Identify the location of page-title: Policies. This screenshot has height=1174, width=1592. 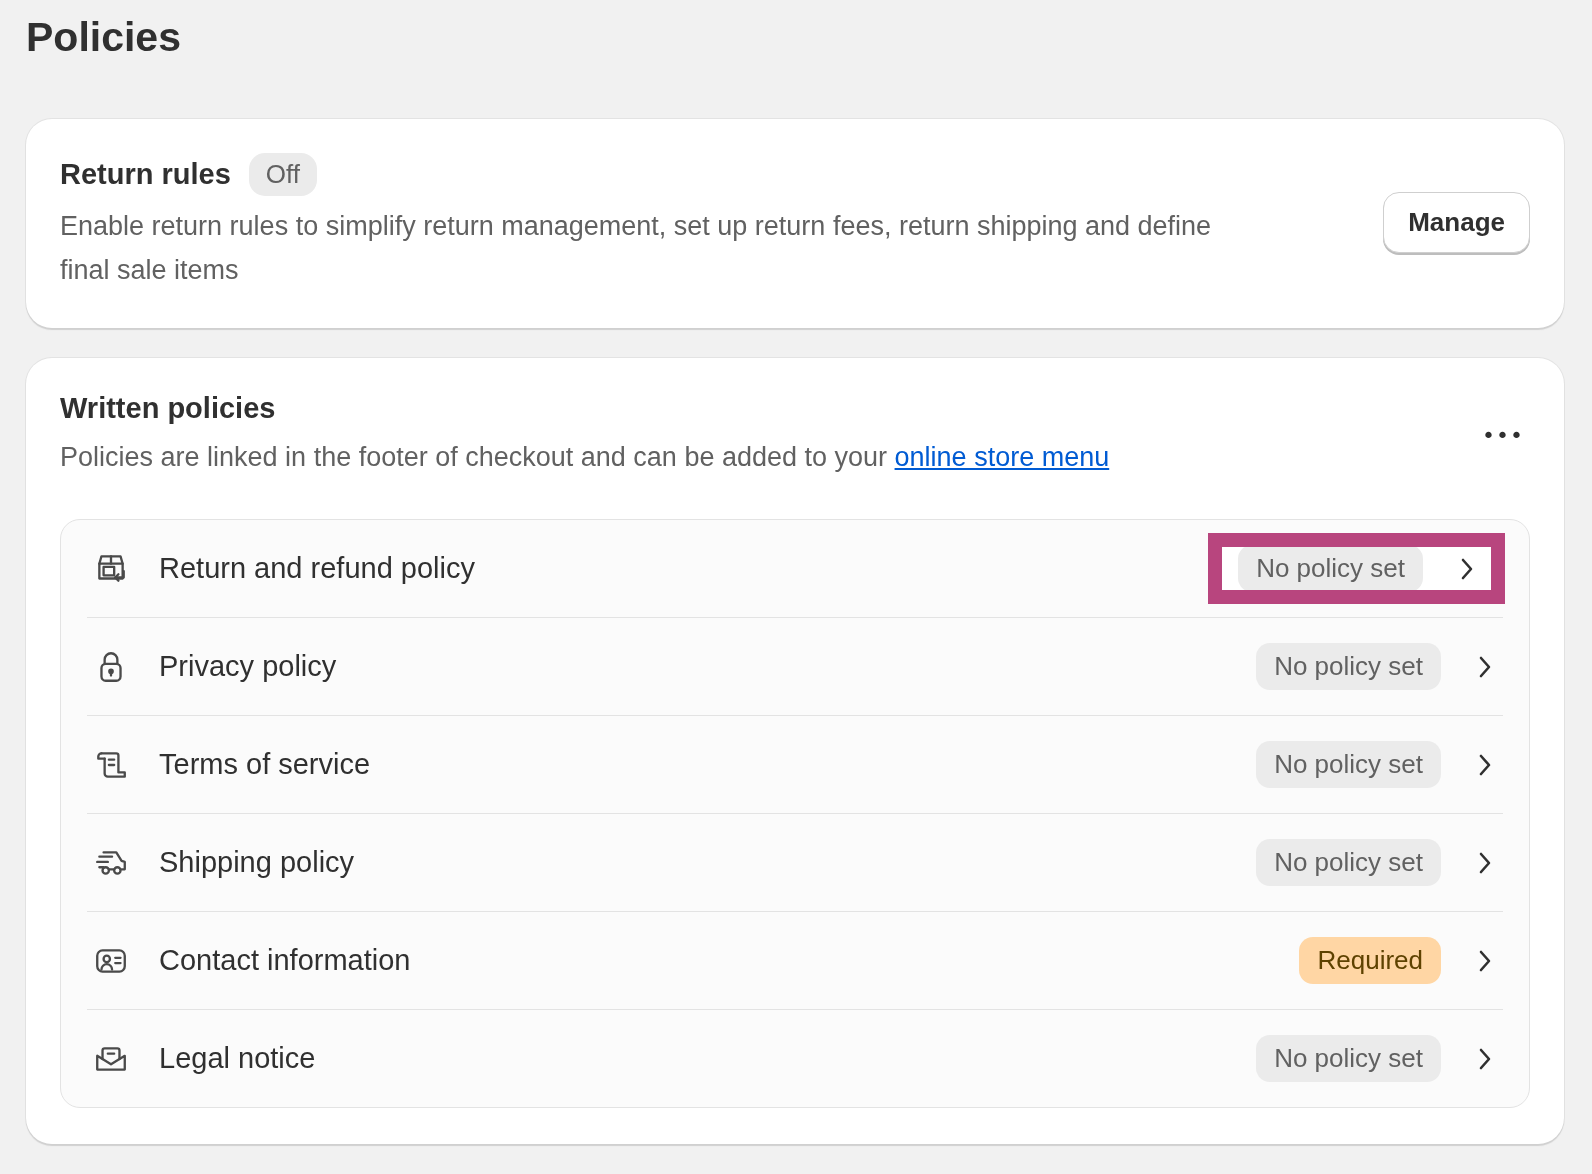
(103, 37).